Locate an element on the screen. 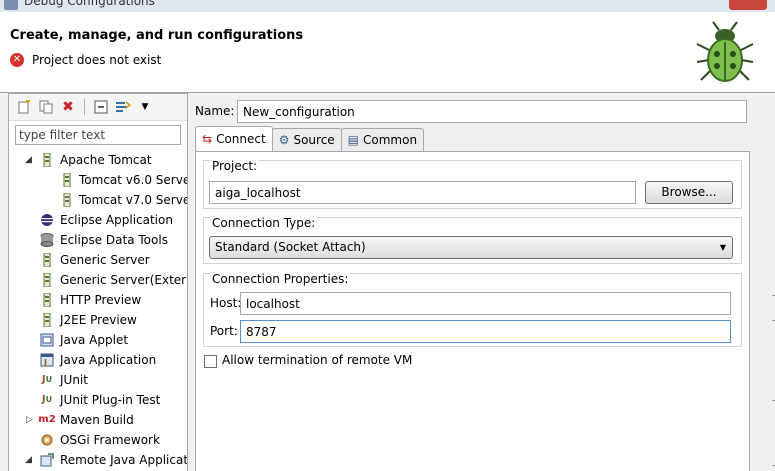  list-toolbar: ✖ ▼ is located at coordinates (98, 107).